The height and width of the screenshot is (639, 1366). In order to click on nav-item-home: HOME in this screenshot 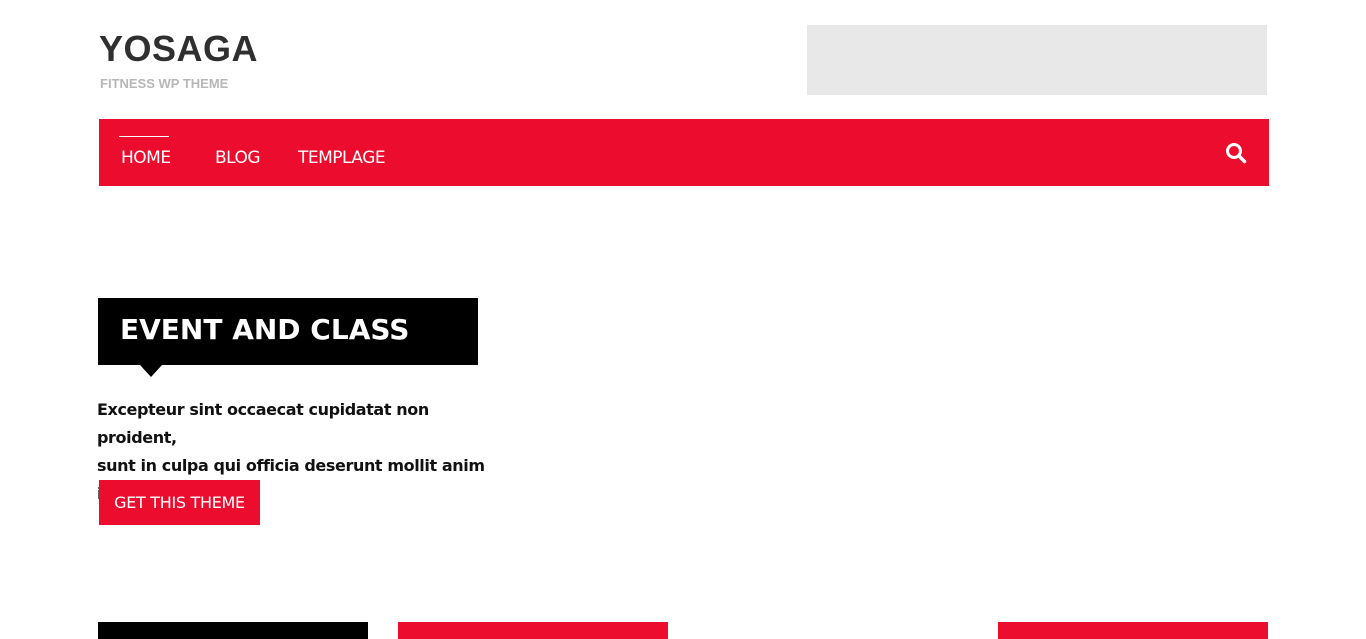, I will do `click(146, 158)`.